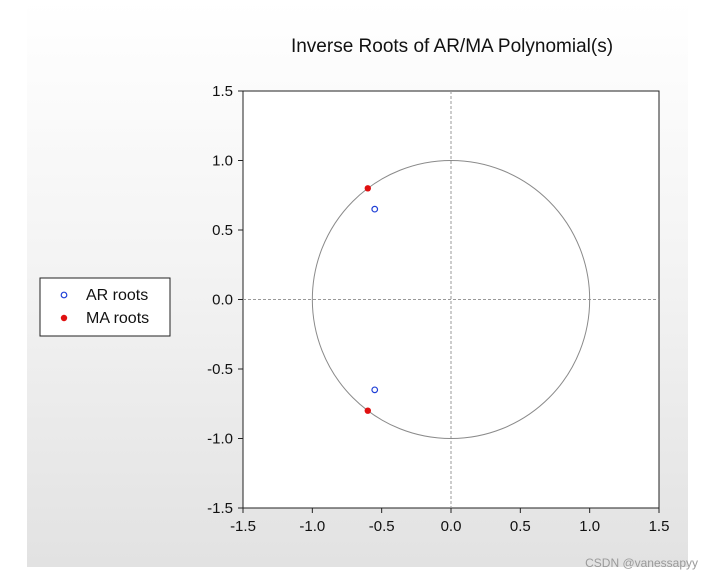 This screenshot has width=712, height=578. Describe the element at coordinates (641, 563) in the screenshot. I see `watermark: CSDN @vanessapyy` at that location.